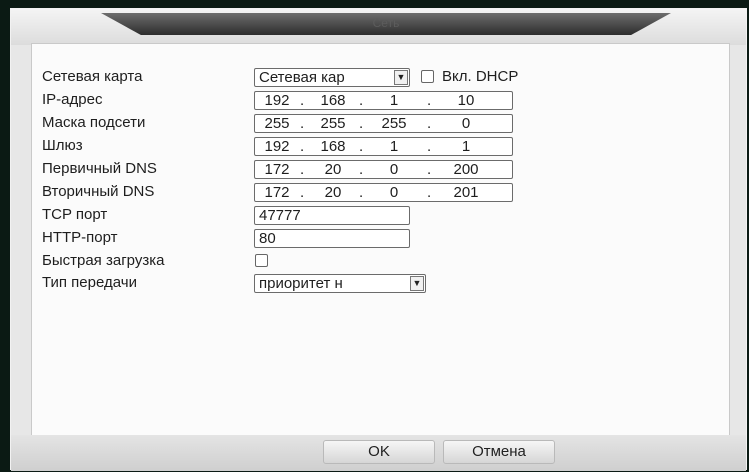 This screenshot has width=749, height=472. What do you see at coordinates (92, 76) in the screenshot?
I see `network-card-label: Сетевая карта` at bounding box center [92, 76].